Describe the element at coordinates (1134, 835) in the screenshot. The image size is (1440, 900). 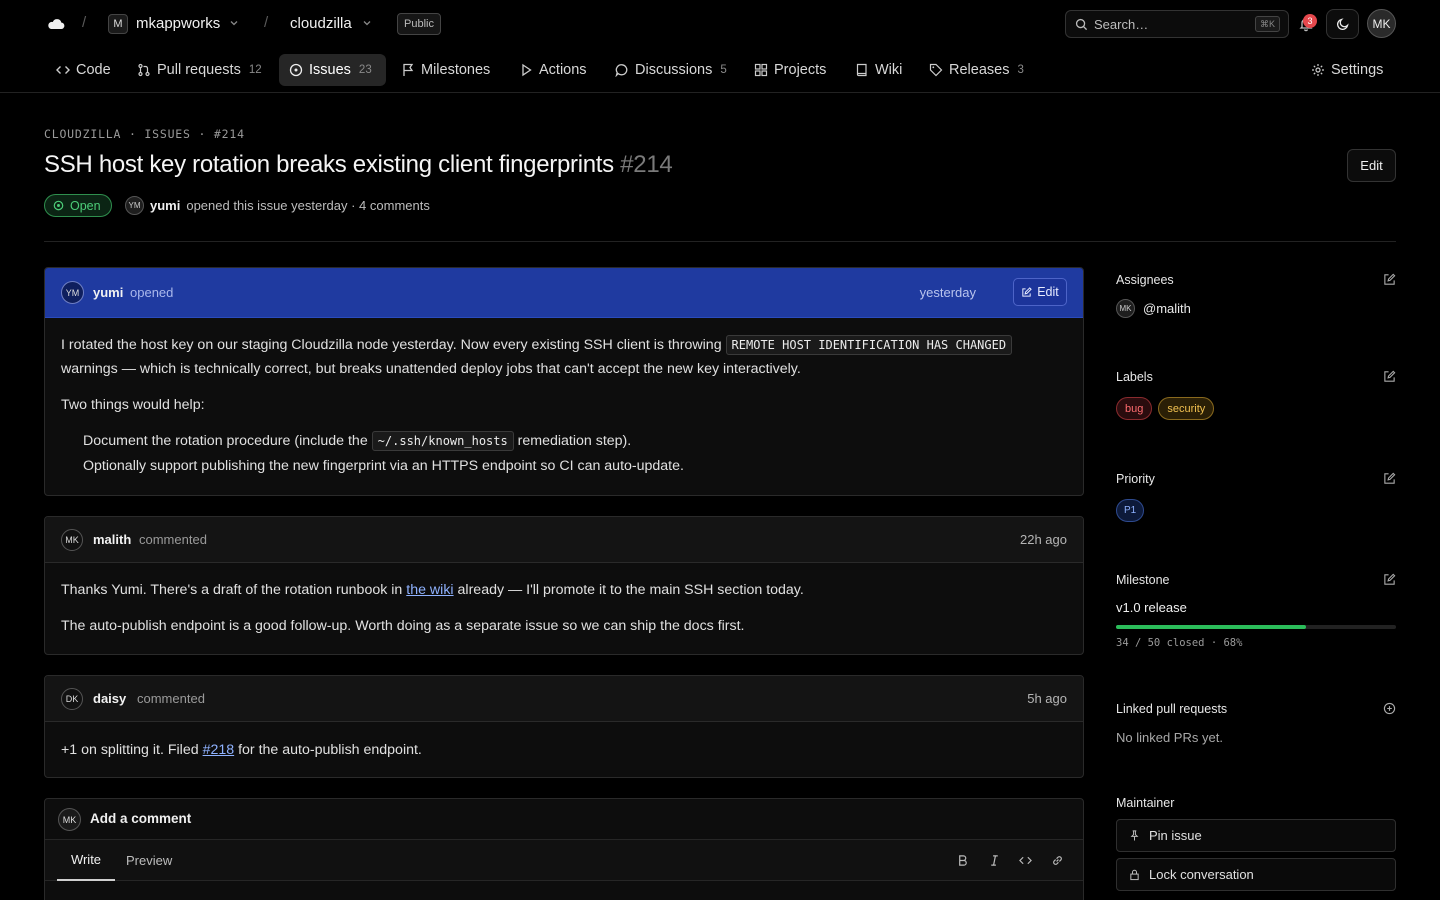
I see `pin-icon` at that location.